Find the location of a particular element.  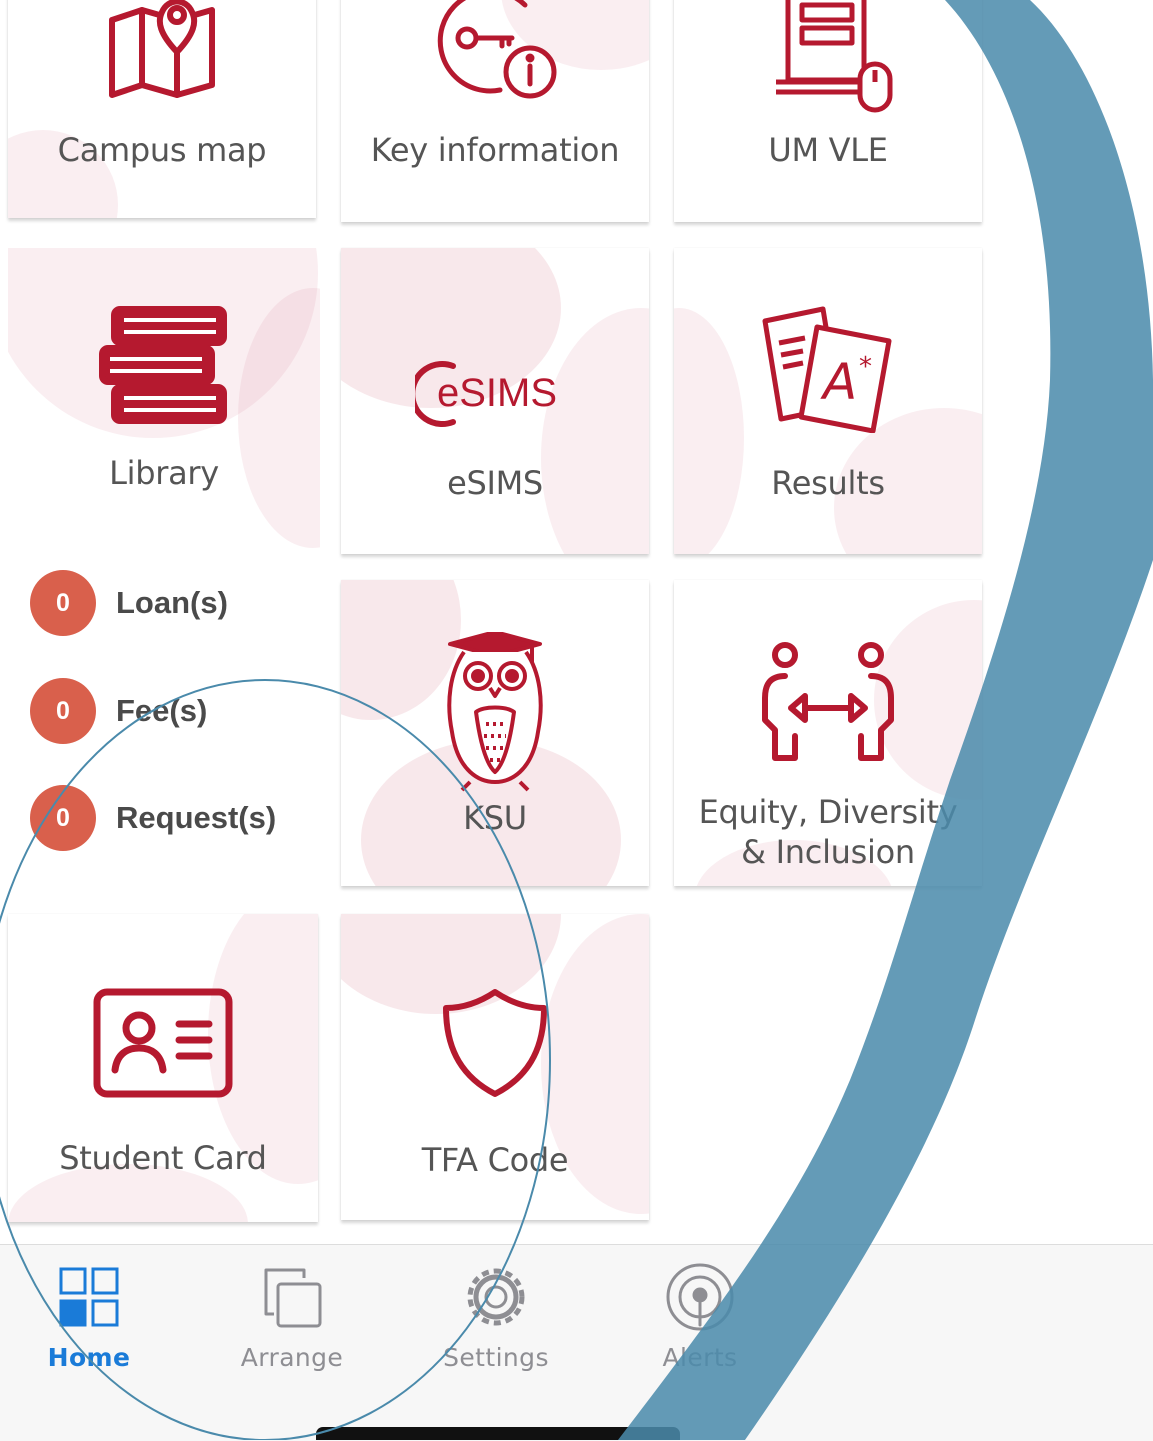

tile-equity-diversity-inclusion: Equity, Diversity & Inclusion is located at coordinates (828, 733).